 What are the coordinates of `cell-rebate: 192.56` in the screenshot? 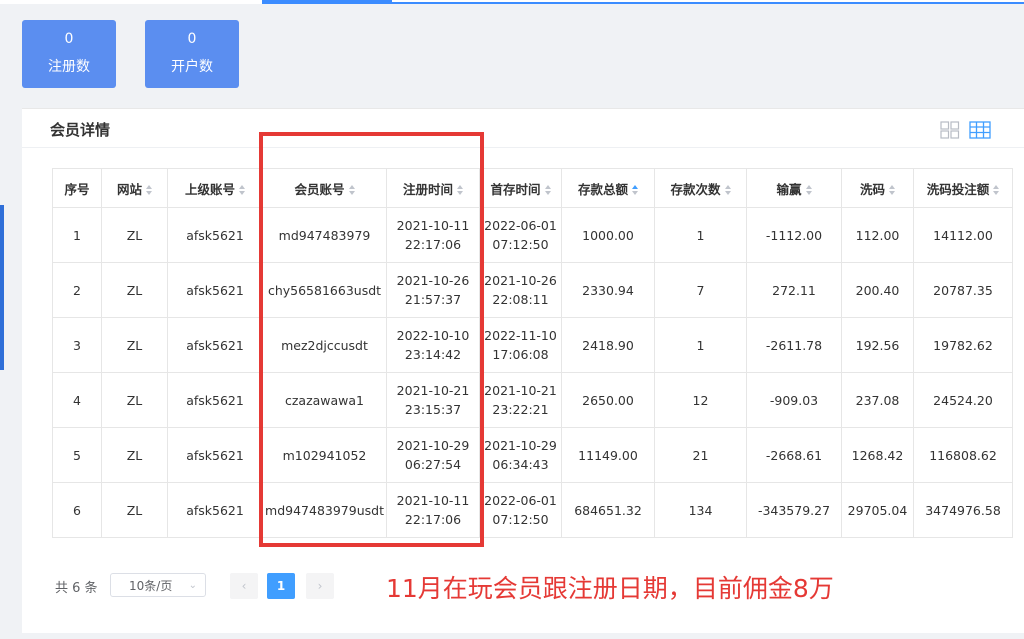 It's located at (877, 345).